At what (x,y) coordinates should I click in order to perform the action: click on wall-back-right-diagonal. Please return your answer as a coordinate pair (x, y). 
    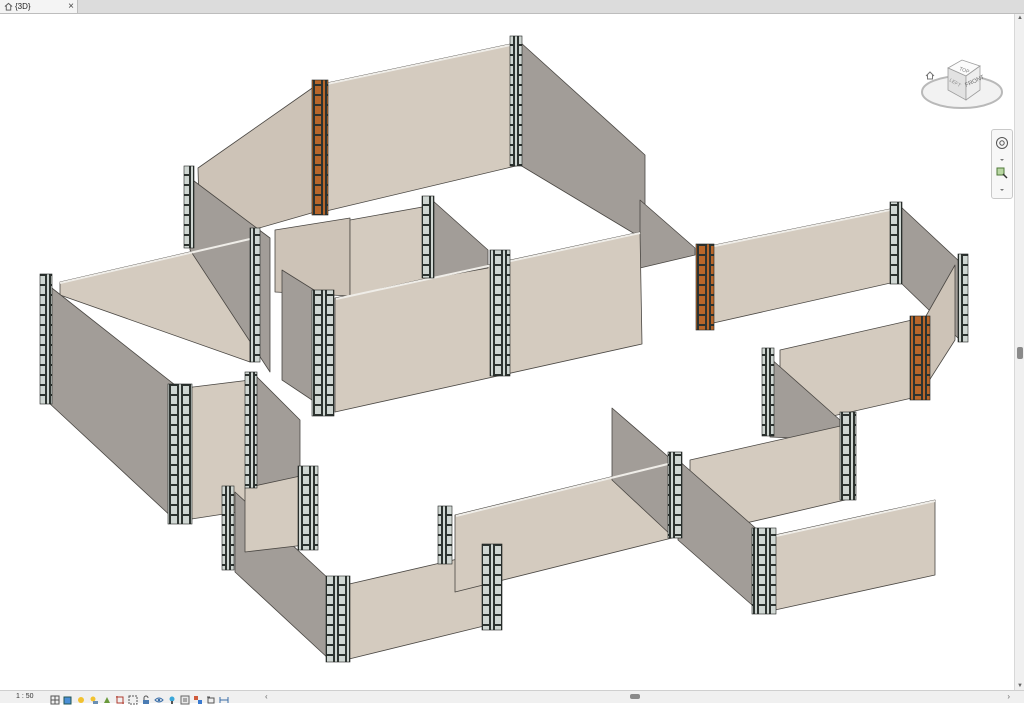
    Looking at the image, I should click on (582, 141).